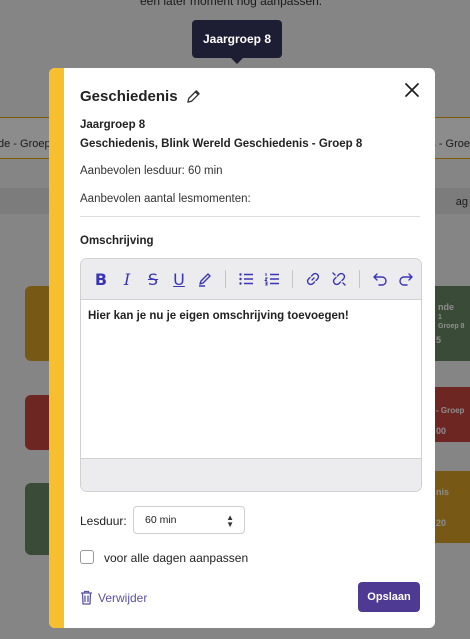 The image size is (470, 639). I want to click on underline-icon: U, so click(179, 279).